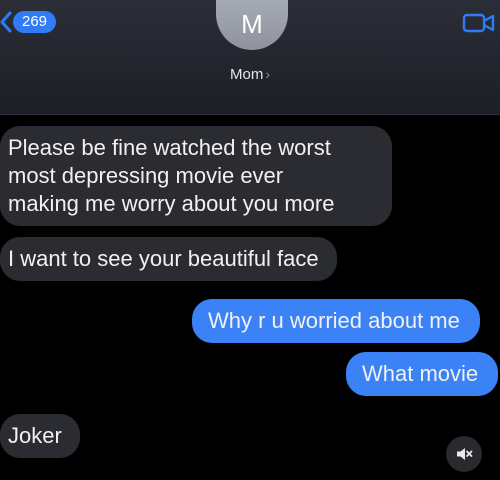 The height and width of the screenshot is (480, 500). Describe the element at coordinates (267, 74) in the screenshot. I see `chevron-right-icon: ›` at that location.